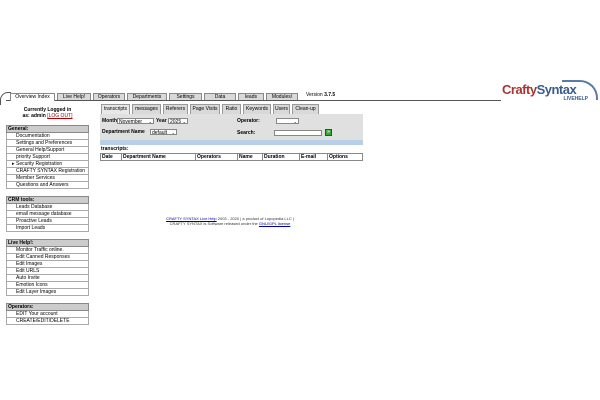 Image resolution: width=600 pixels, height=400 pixels. I want to click on sidebar-item-canned-responses: Edit Canned Responses, so click(47, 257).